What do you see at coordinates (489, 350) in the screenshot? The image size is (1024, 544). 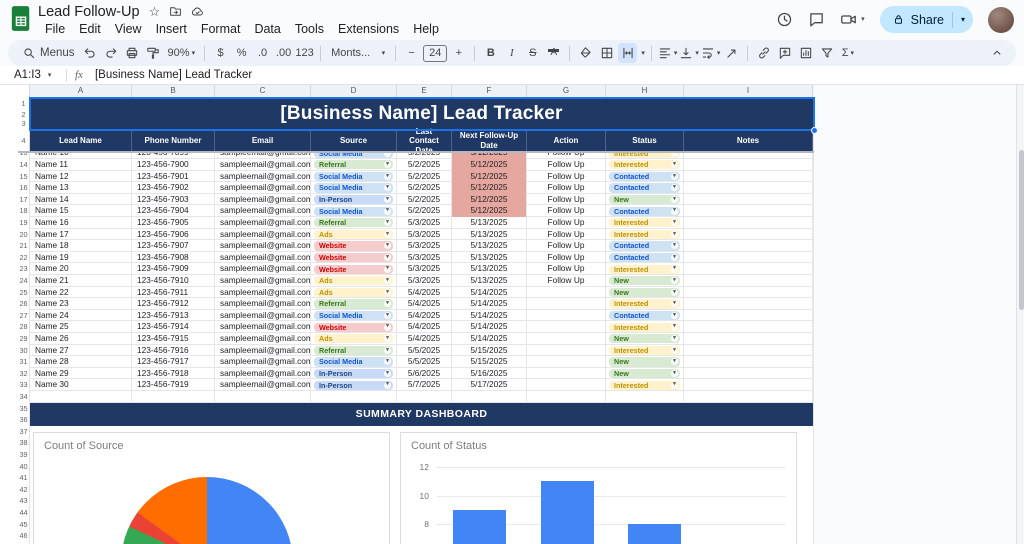 I see `cell-next_followup: 5/15/2025` at bounding box center [489, 350].